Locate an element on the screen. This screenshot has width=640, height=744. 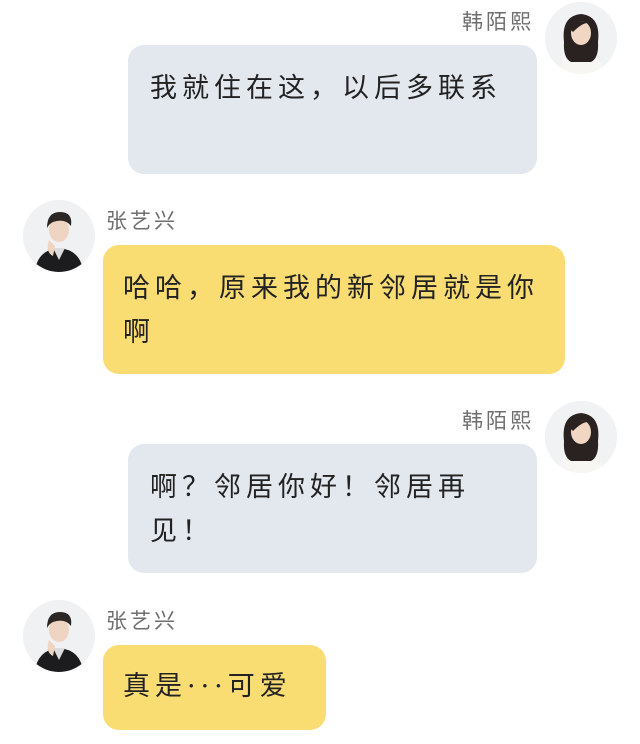
message-bubble: 我就住在这，以后多联系 is located at coordinates (332, 109).